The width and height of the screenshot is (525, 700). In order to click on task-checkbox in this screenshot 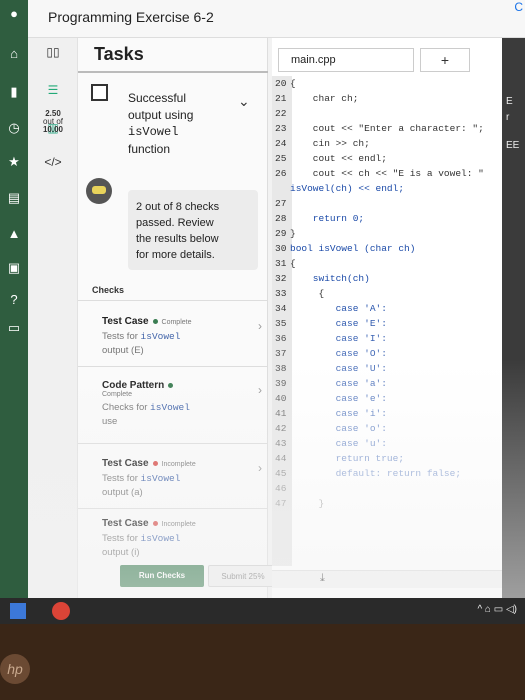, I will do `click(99, 92)`.